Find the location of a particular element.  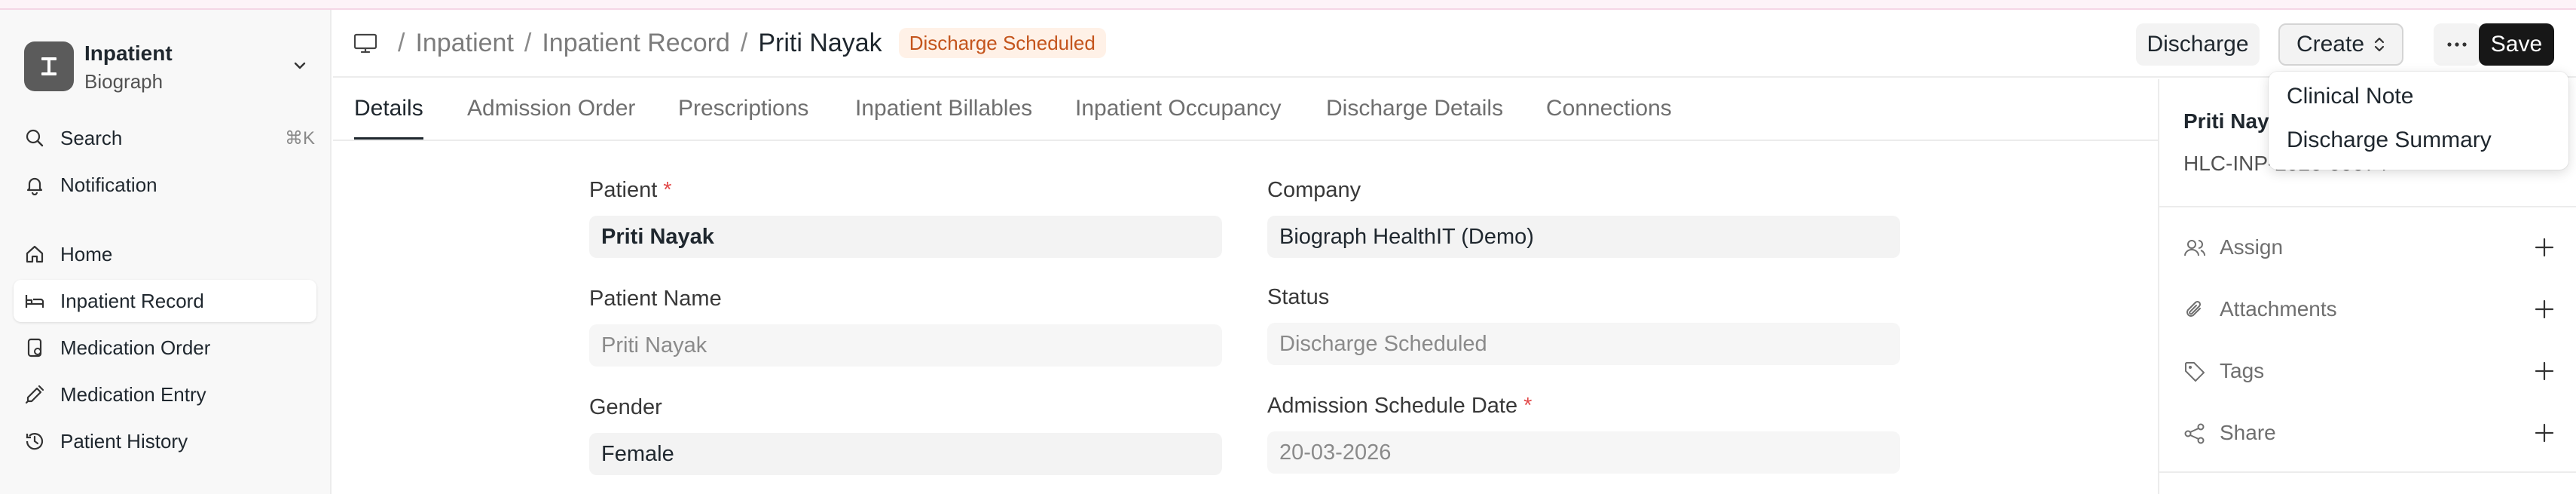

menu-item-discharge-summary: Discharge Summary is located at coordinates (2389, 140).